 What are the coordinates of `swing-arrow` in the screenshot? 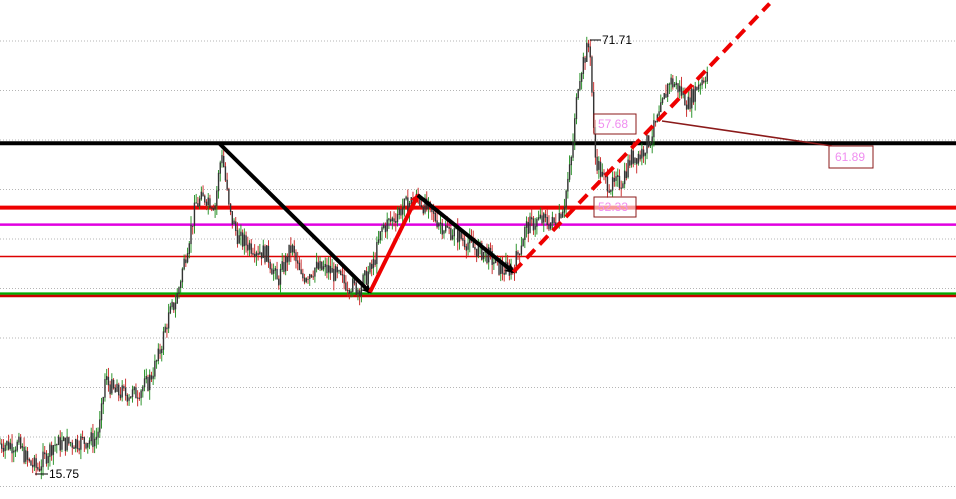 It's located at (295, 218).